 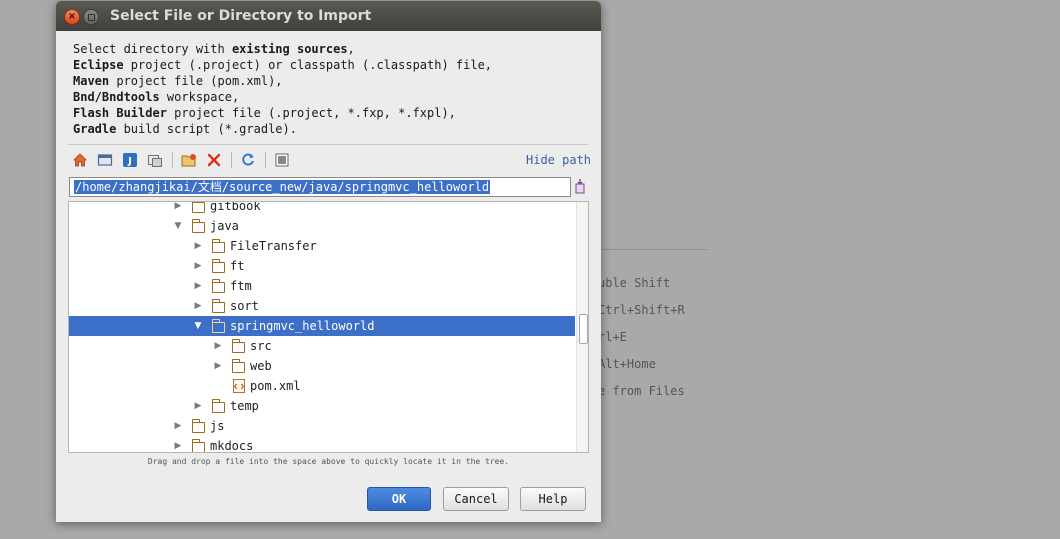 I want to click on xml-file-icon, so click(x=239, y=386).